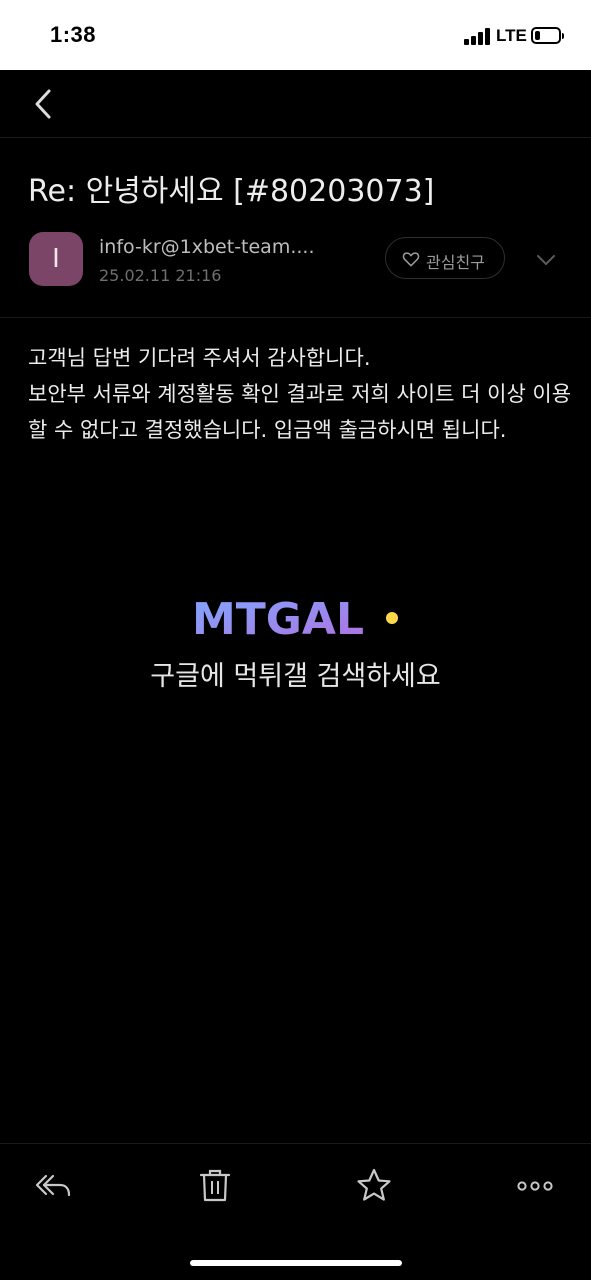  What do you see at coordinates (295, 35) in the screenshot?
I see `status-bar: 1:38 LTE` at bounding box center [295, 35].